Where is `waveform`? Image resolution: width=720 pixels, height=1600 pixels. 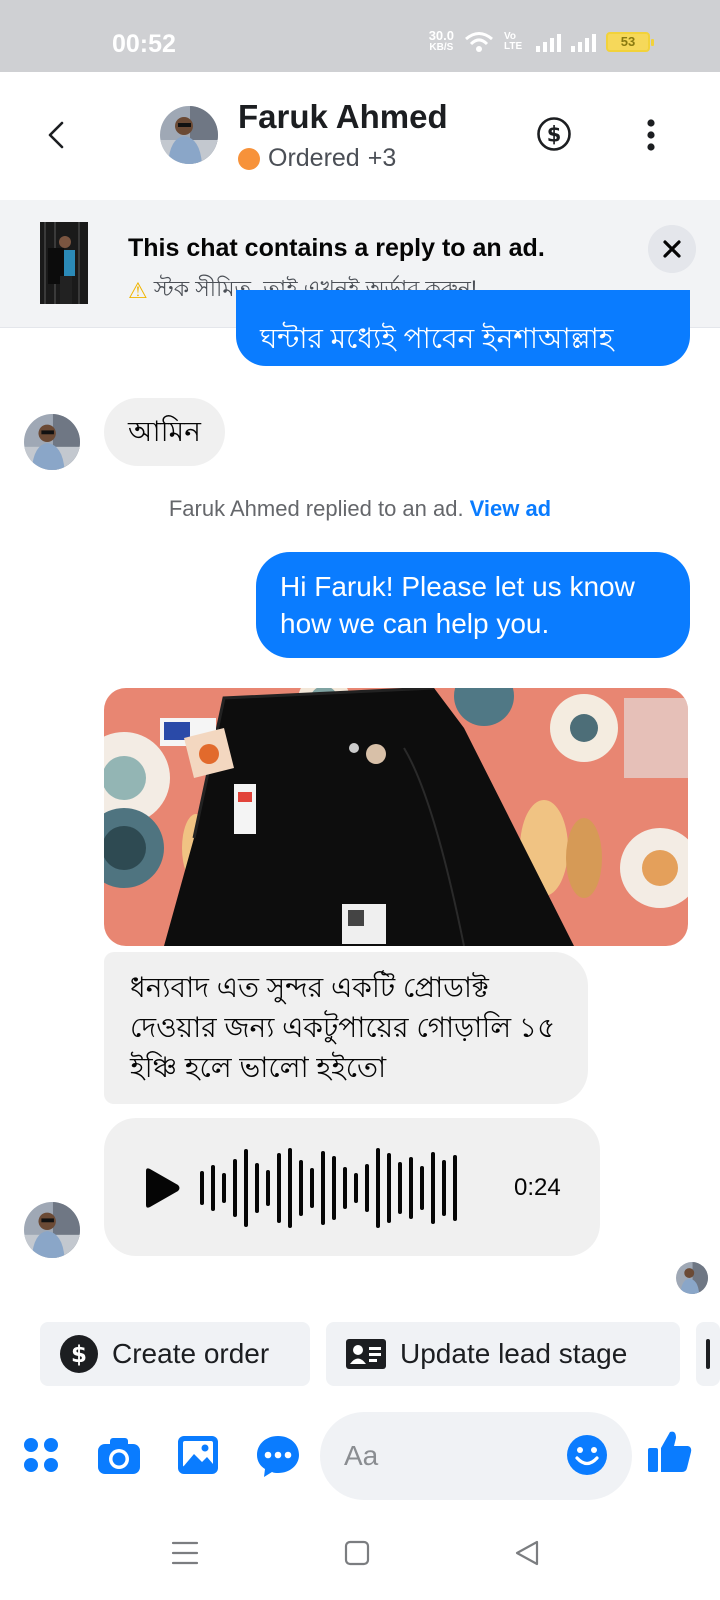 waveform is located at coordinates (328, 1188).